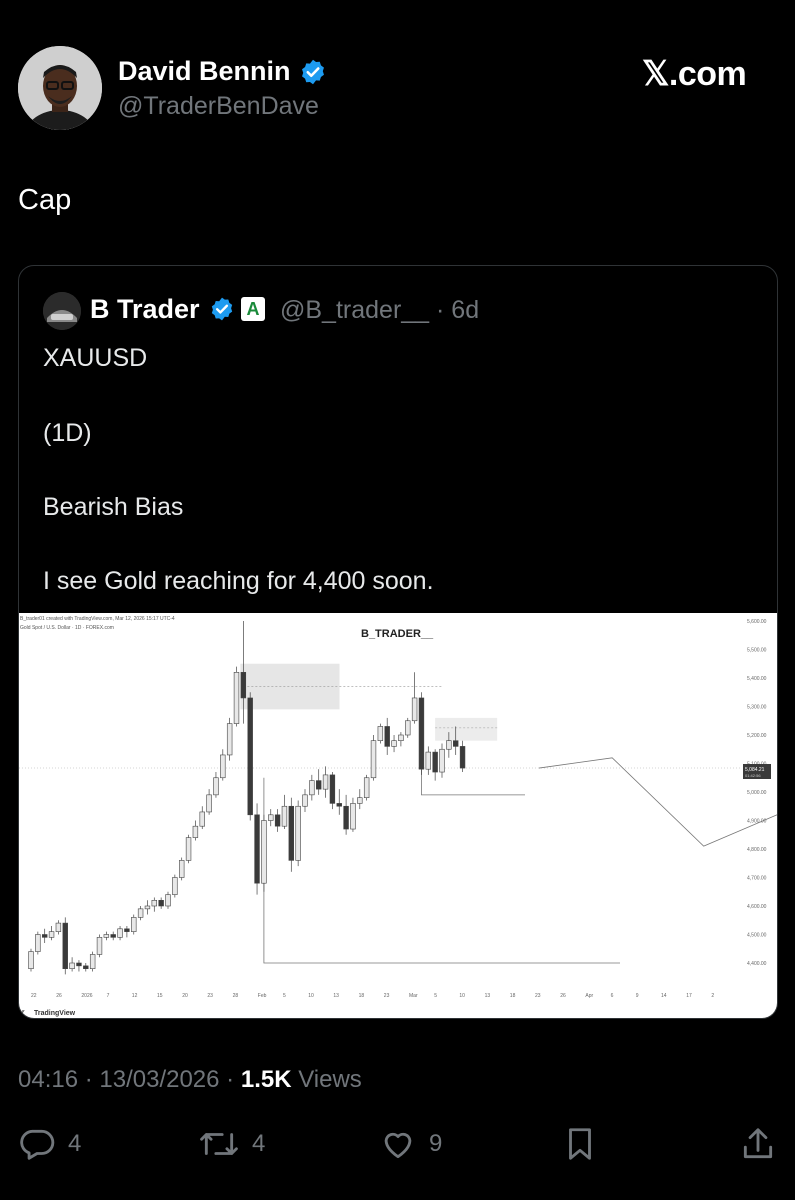  Describe the element at coordinates (45, 200) in the screenshot. I see `tweet-text: Cap` at that location.